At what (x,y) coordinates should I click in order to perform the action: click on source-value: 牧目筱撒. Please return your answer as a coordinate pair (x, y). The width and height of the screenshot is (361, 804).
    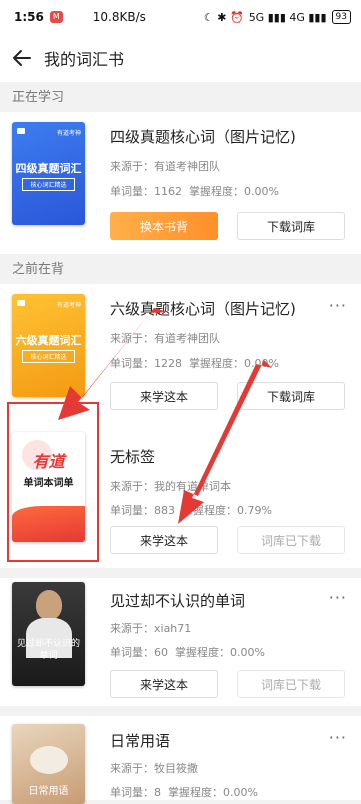
    Looking at the image, I should click on (176, 768).